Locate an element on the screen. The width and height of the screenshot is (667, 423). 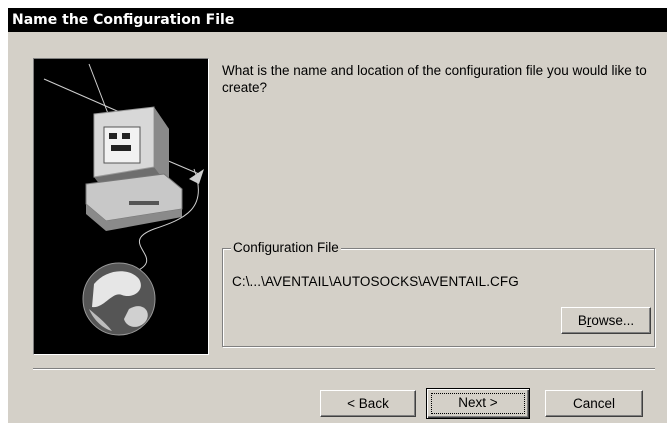
back-label: < Back is located at coordinates (368, 403).